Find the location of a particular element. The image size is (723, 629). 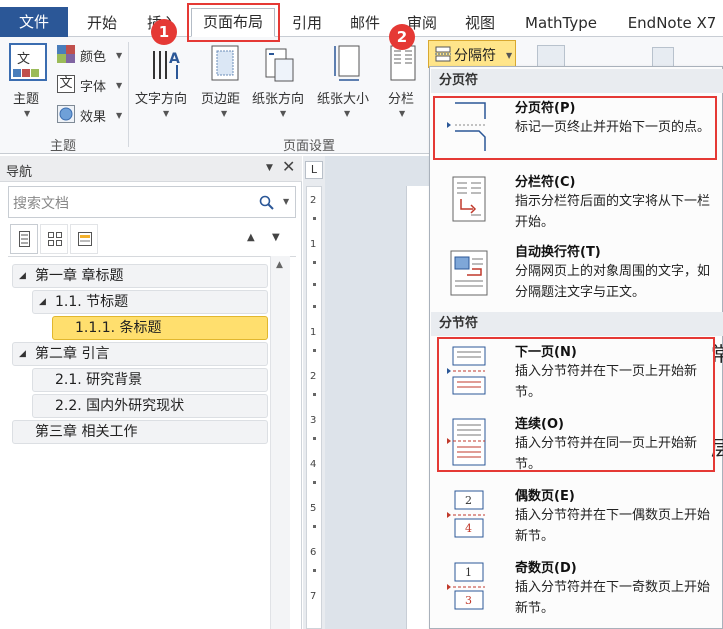

orientation-button: 纸张方向 is located at coordinates (278, 97).